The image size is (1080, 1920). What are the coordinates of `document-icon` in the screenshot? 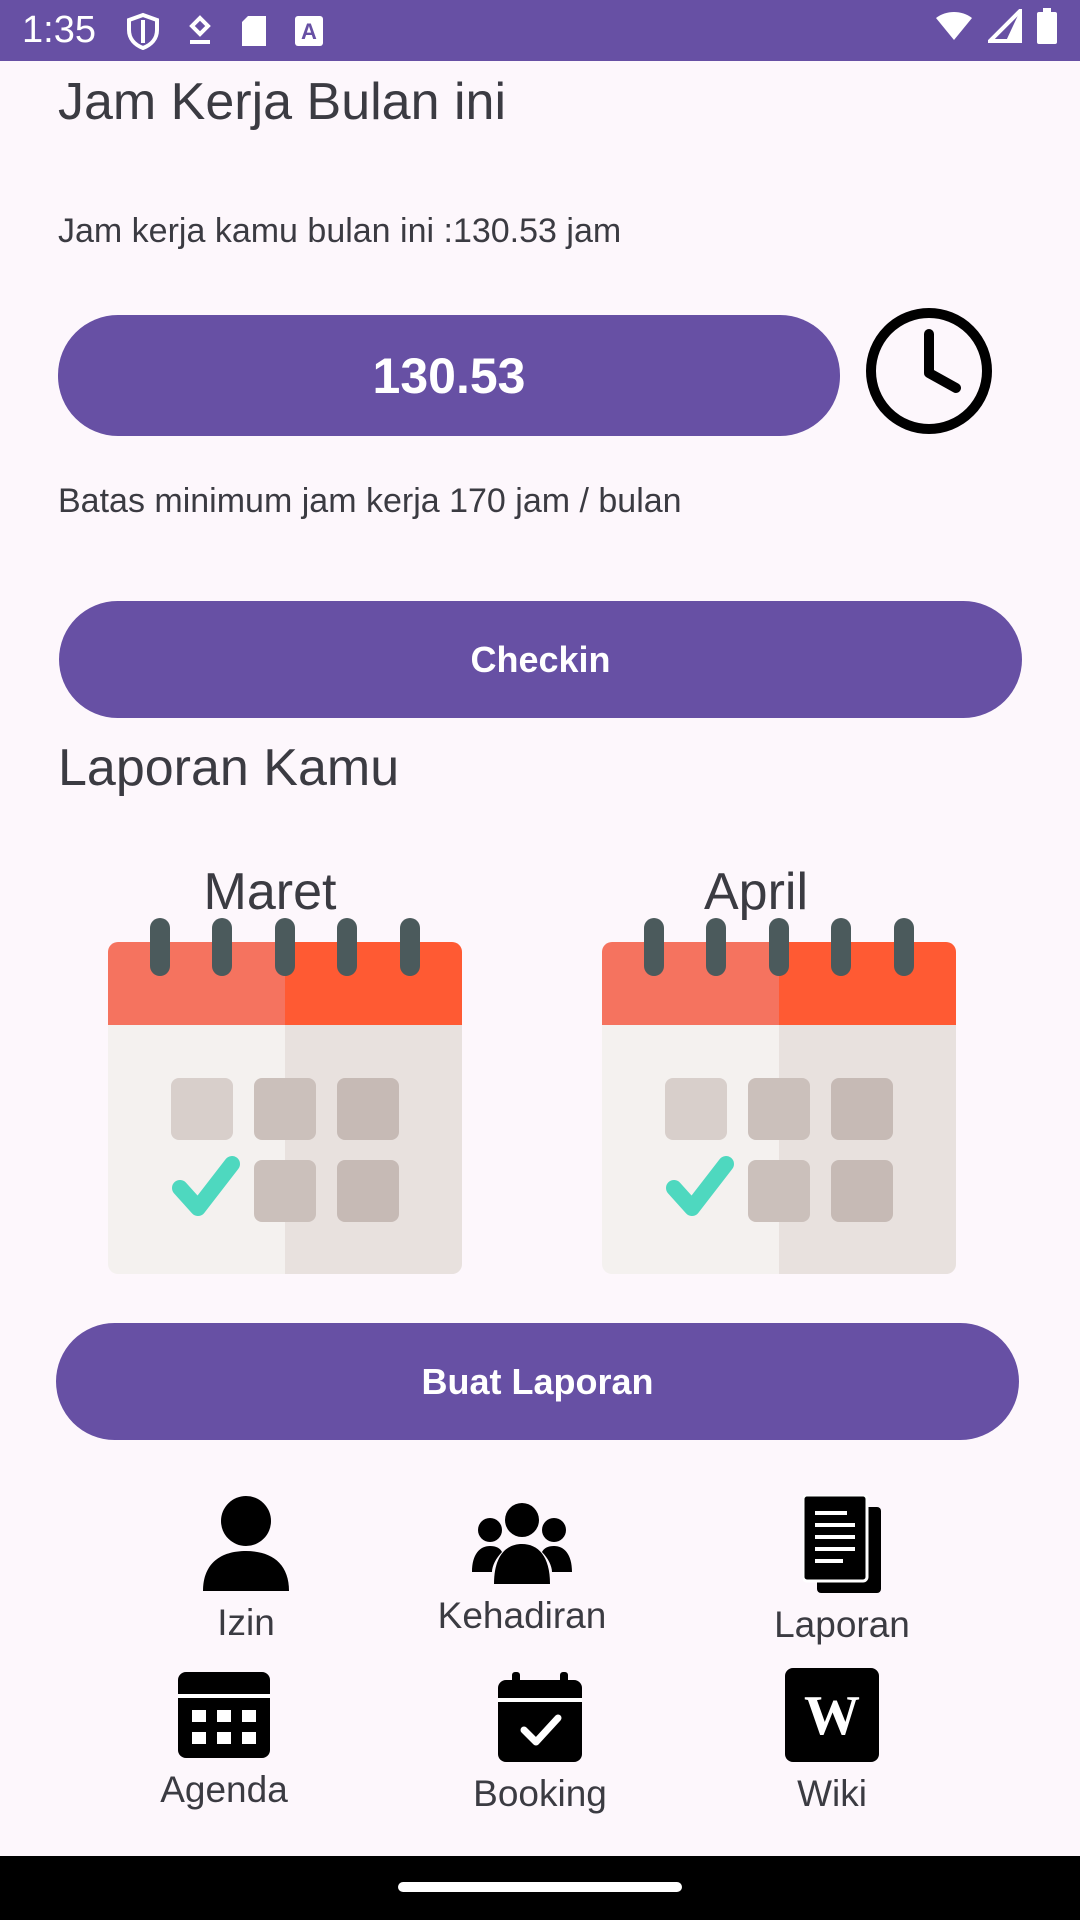 It's located at (841, 1545).